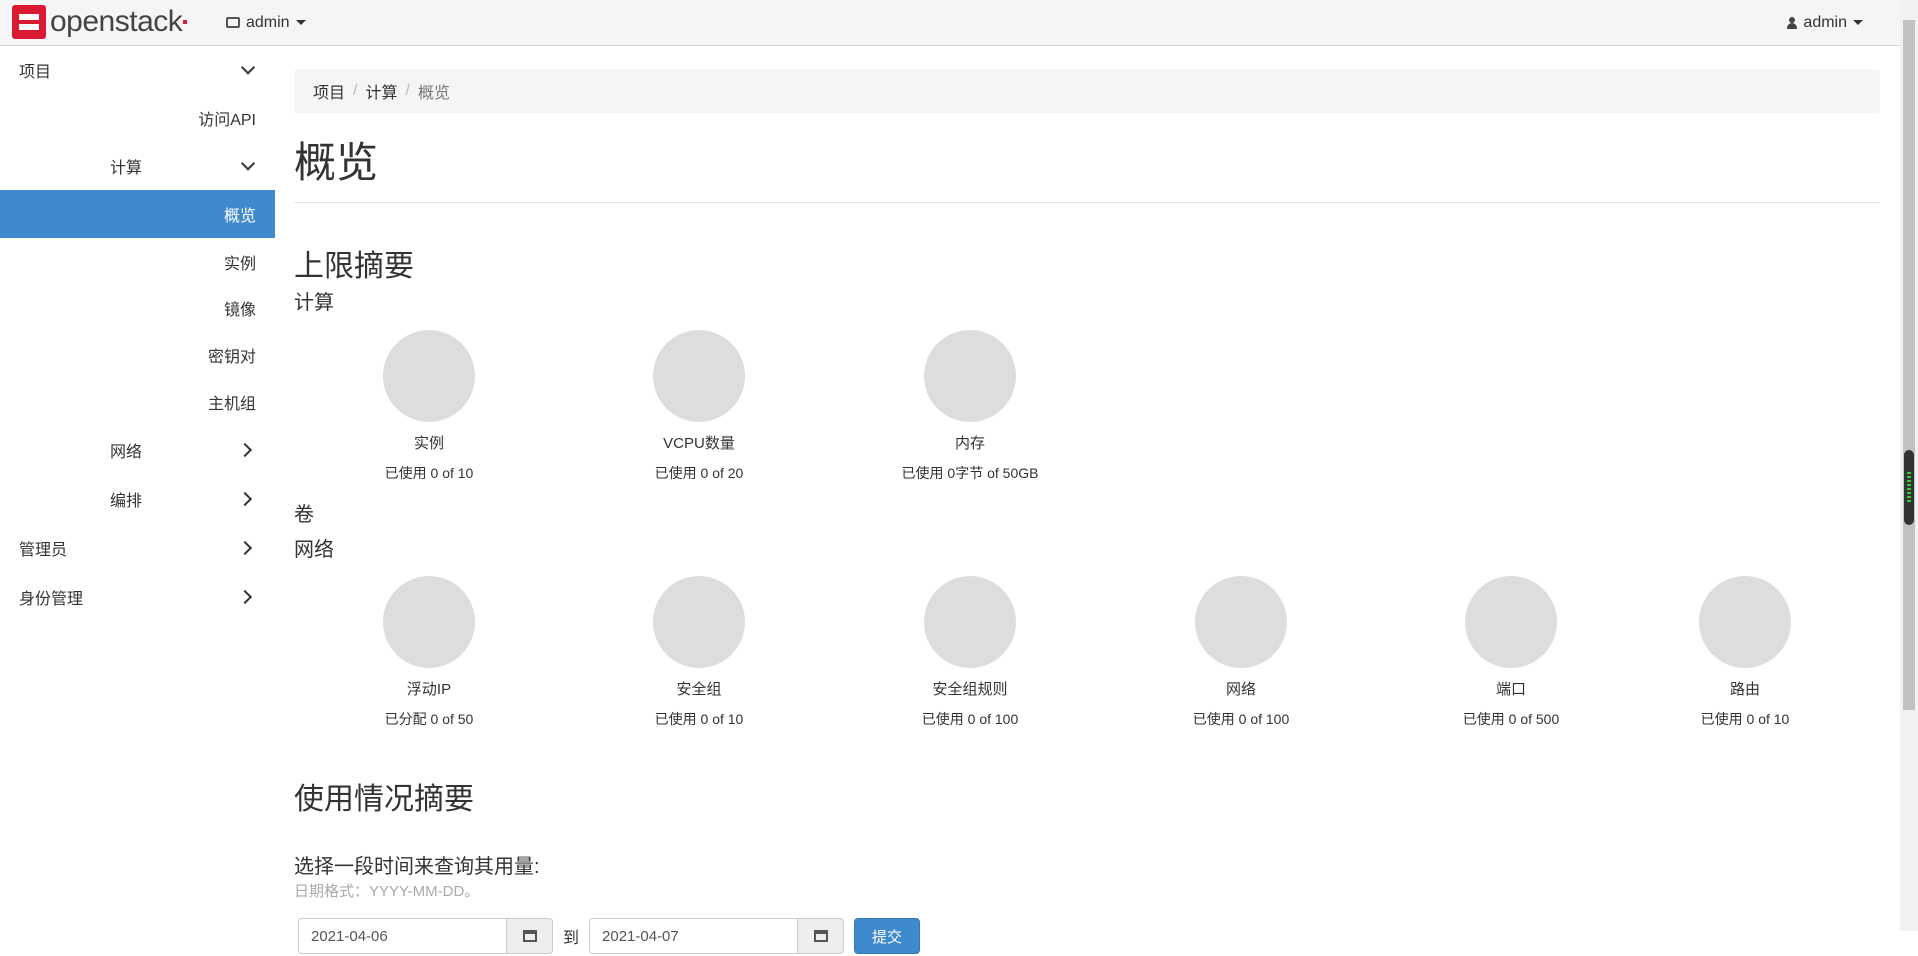 Image resolution: width=1918 pixels, height=956 pixels. What do you see at coordinates (699, 443) in the screenshot?
I see `pie-chart-label: VCPU数量` at bounding box center [699, 443].